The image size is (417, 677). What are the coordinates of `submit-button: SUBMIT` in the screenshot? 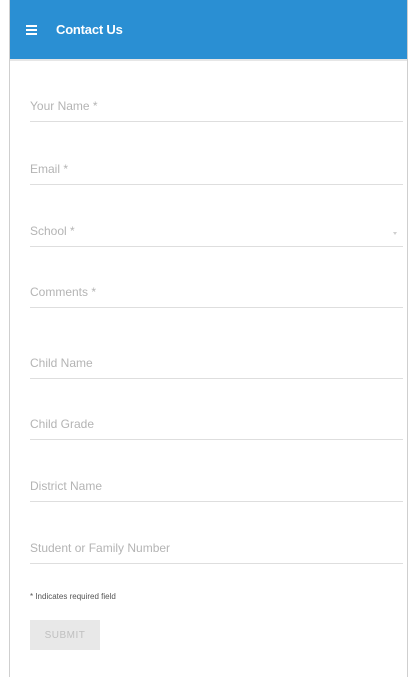 It's located at (65, 635).